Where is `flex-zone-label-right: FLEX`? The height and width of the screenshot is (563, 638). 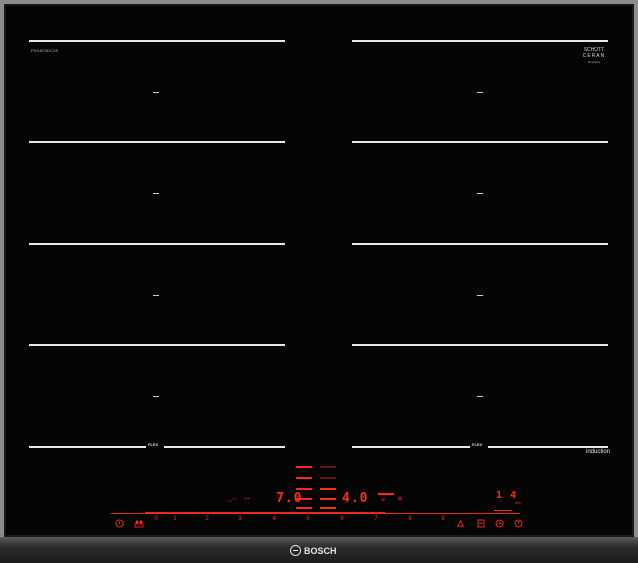
flex-zone-label-right: FLEX is located at coordinates (477, 444).